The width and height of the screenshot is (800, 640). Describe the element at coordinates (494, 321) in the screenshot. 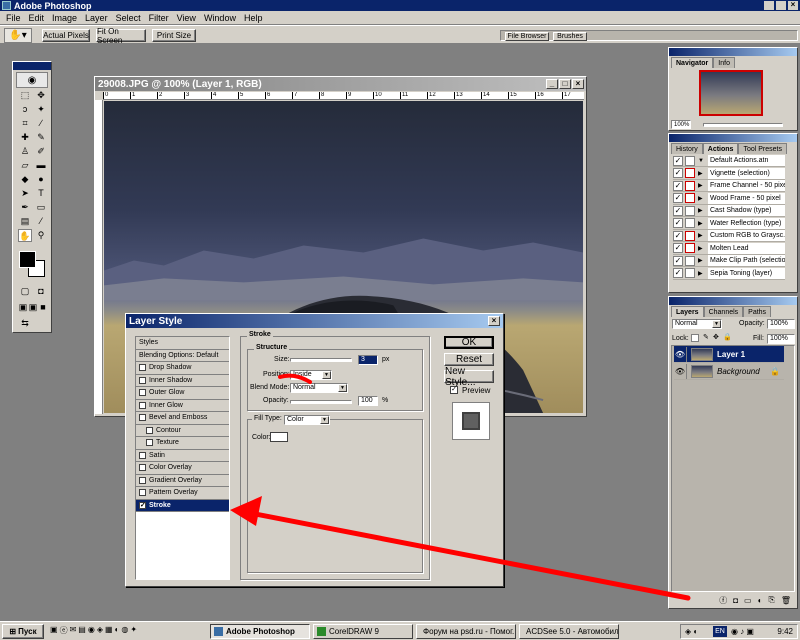

I see `dialog-close-icon: ×` at that location.